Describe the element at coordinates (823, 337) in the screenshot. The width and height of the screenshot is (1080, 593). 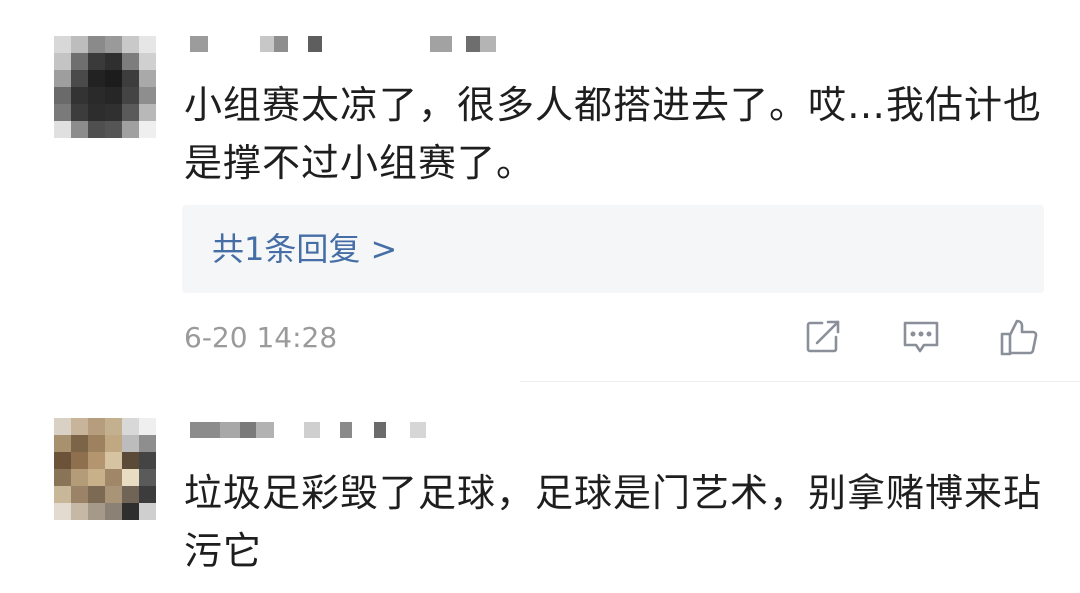
I see `share-icon` at that location.